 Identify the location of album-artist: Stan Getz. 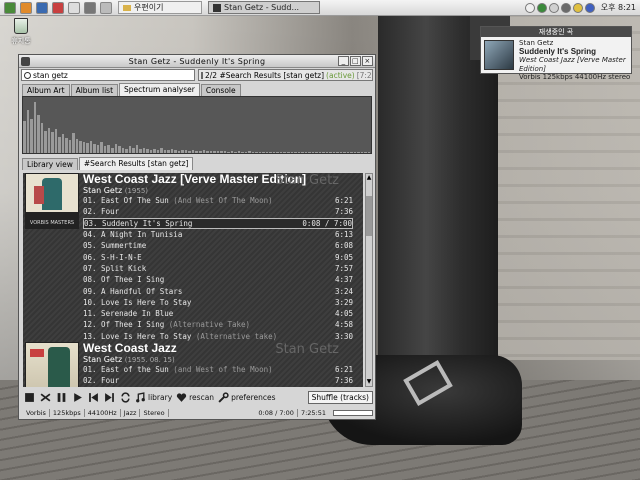
(103, 190).